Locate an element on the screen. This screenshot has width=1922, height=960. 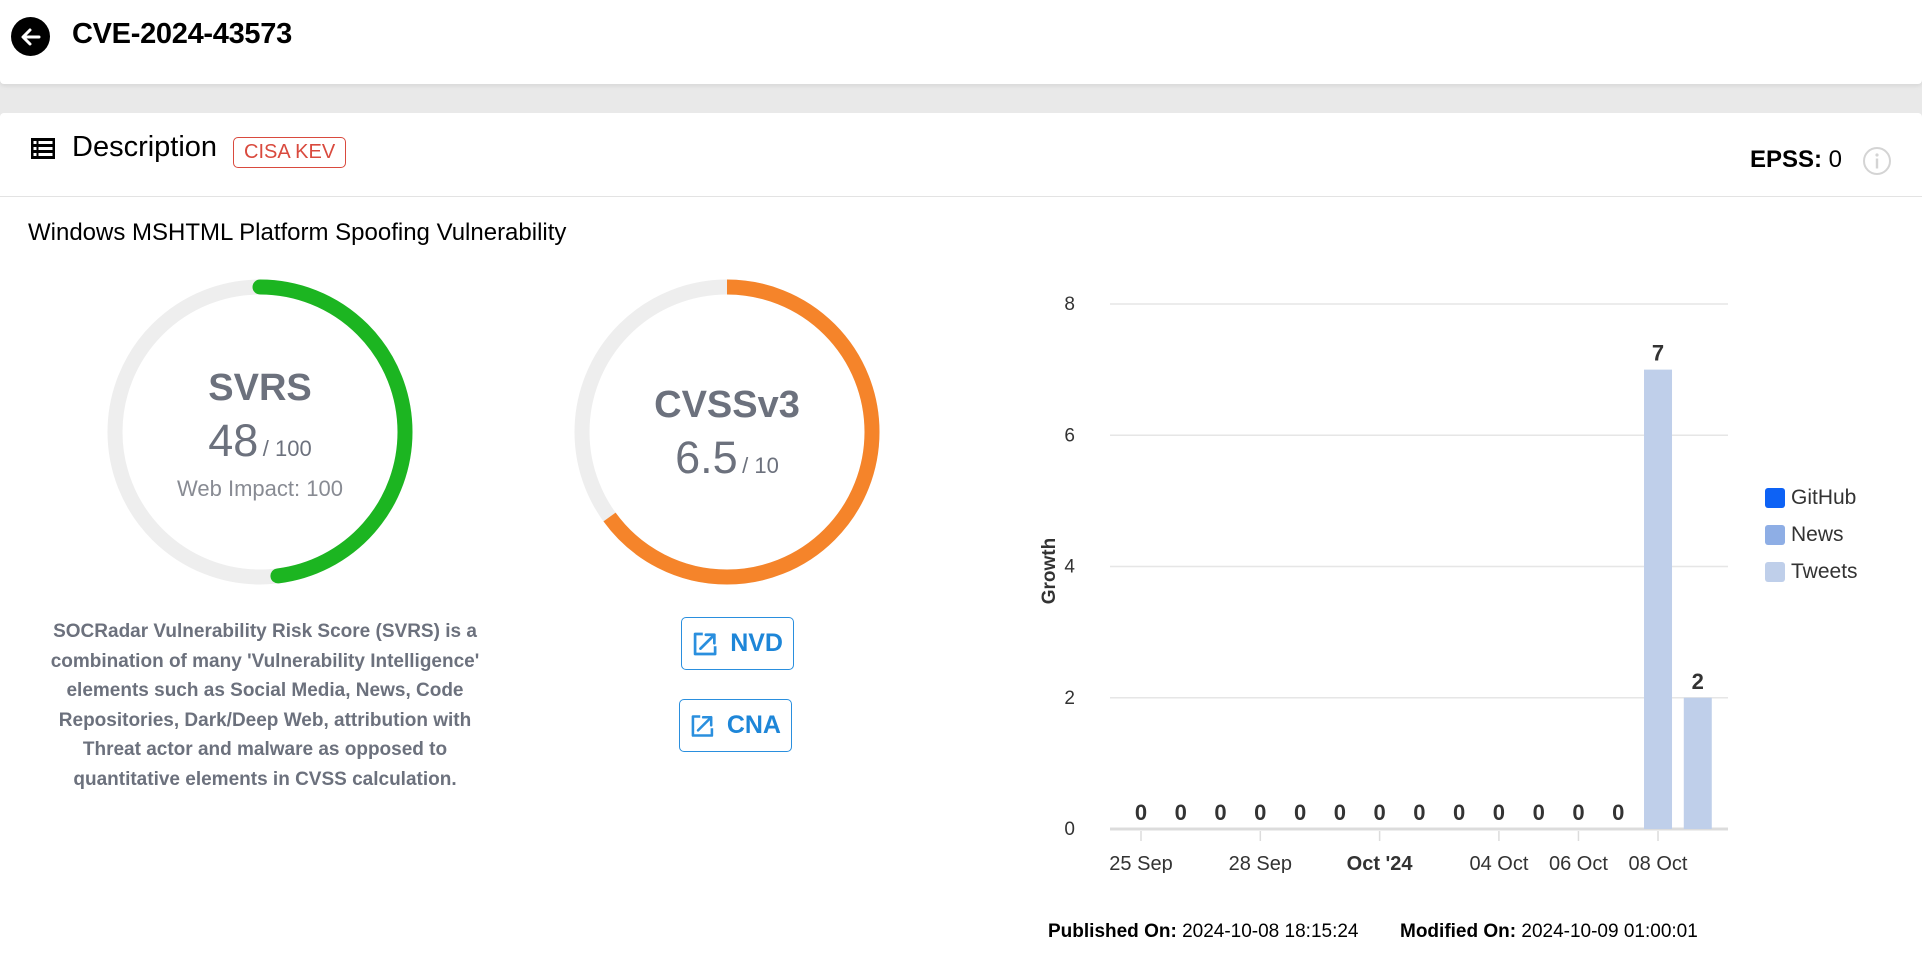
y-tick-label: 2 is located at coordinates (1069, 698).